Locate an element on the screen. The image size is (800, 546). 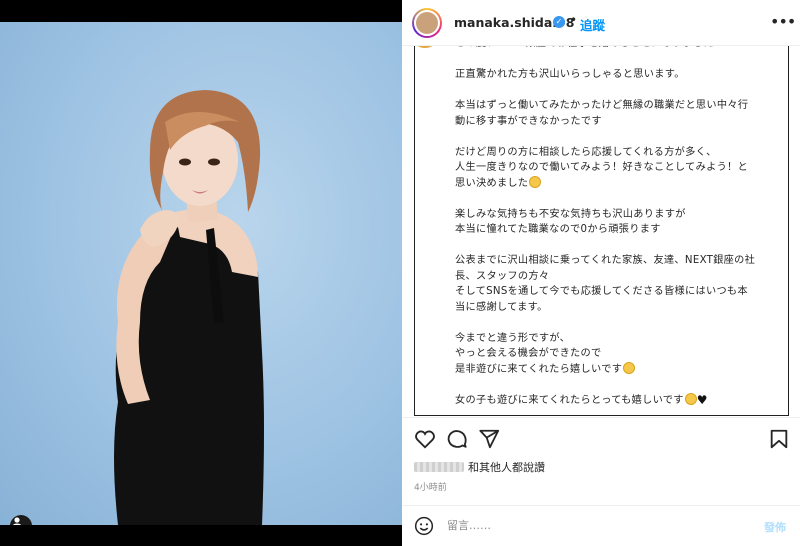
follow-button: 追蹤 is located at coordinates (592, 24).